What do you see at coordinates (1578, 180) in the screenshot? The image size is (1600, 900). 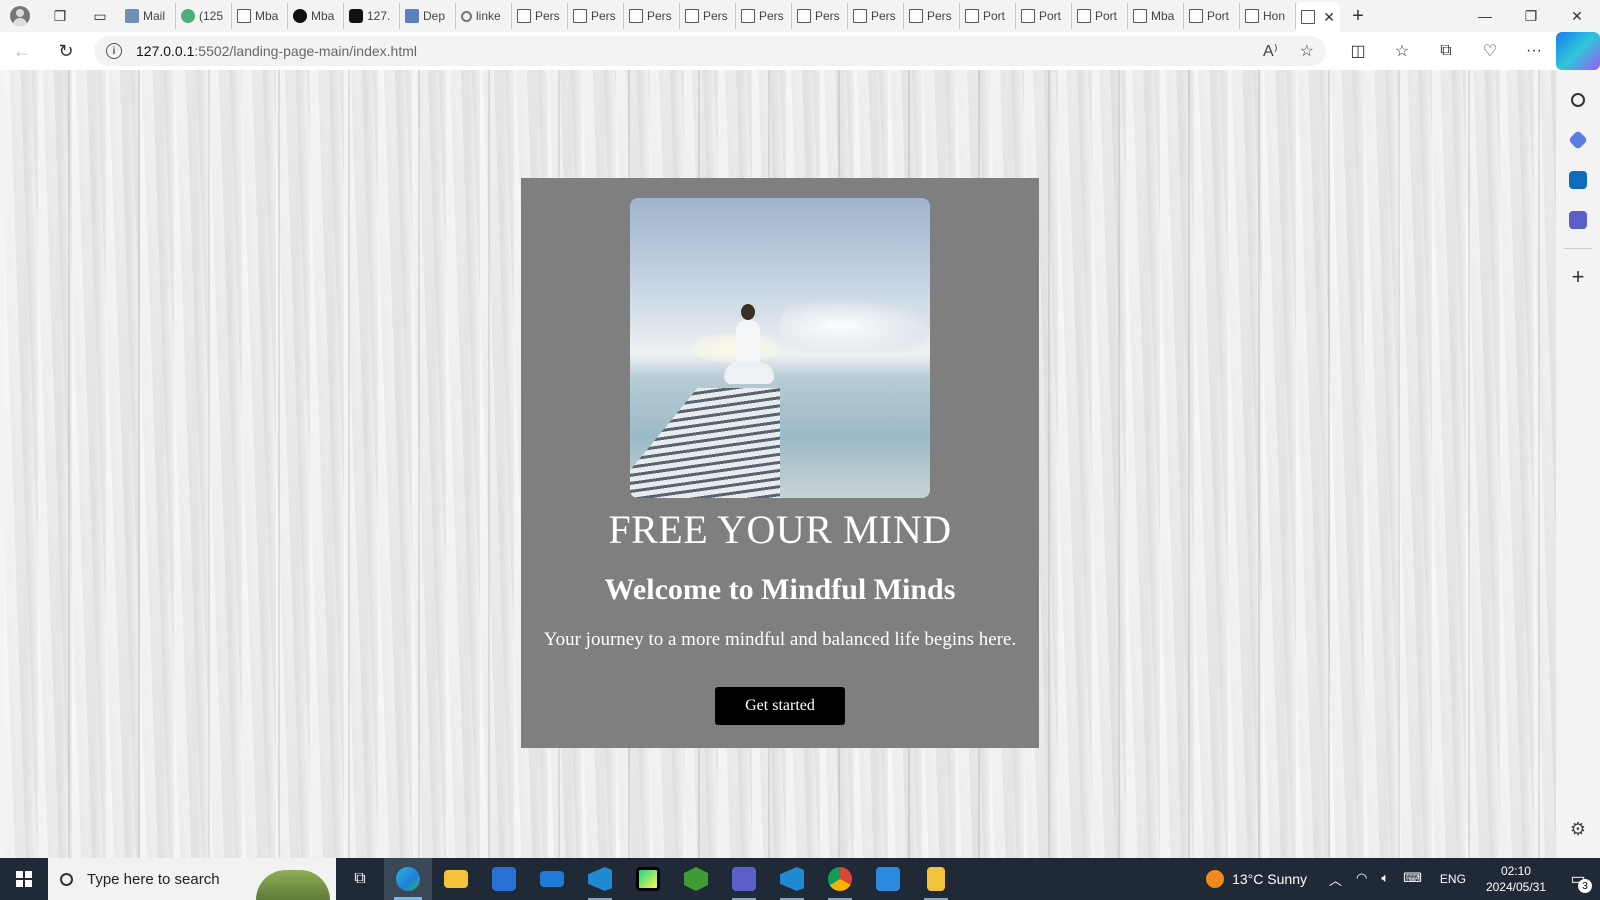 I see `sidebar-outlook-button` at bounding box center [1578, 180].